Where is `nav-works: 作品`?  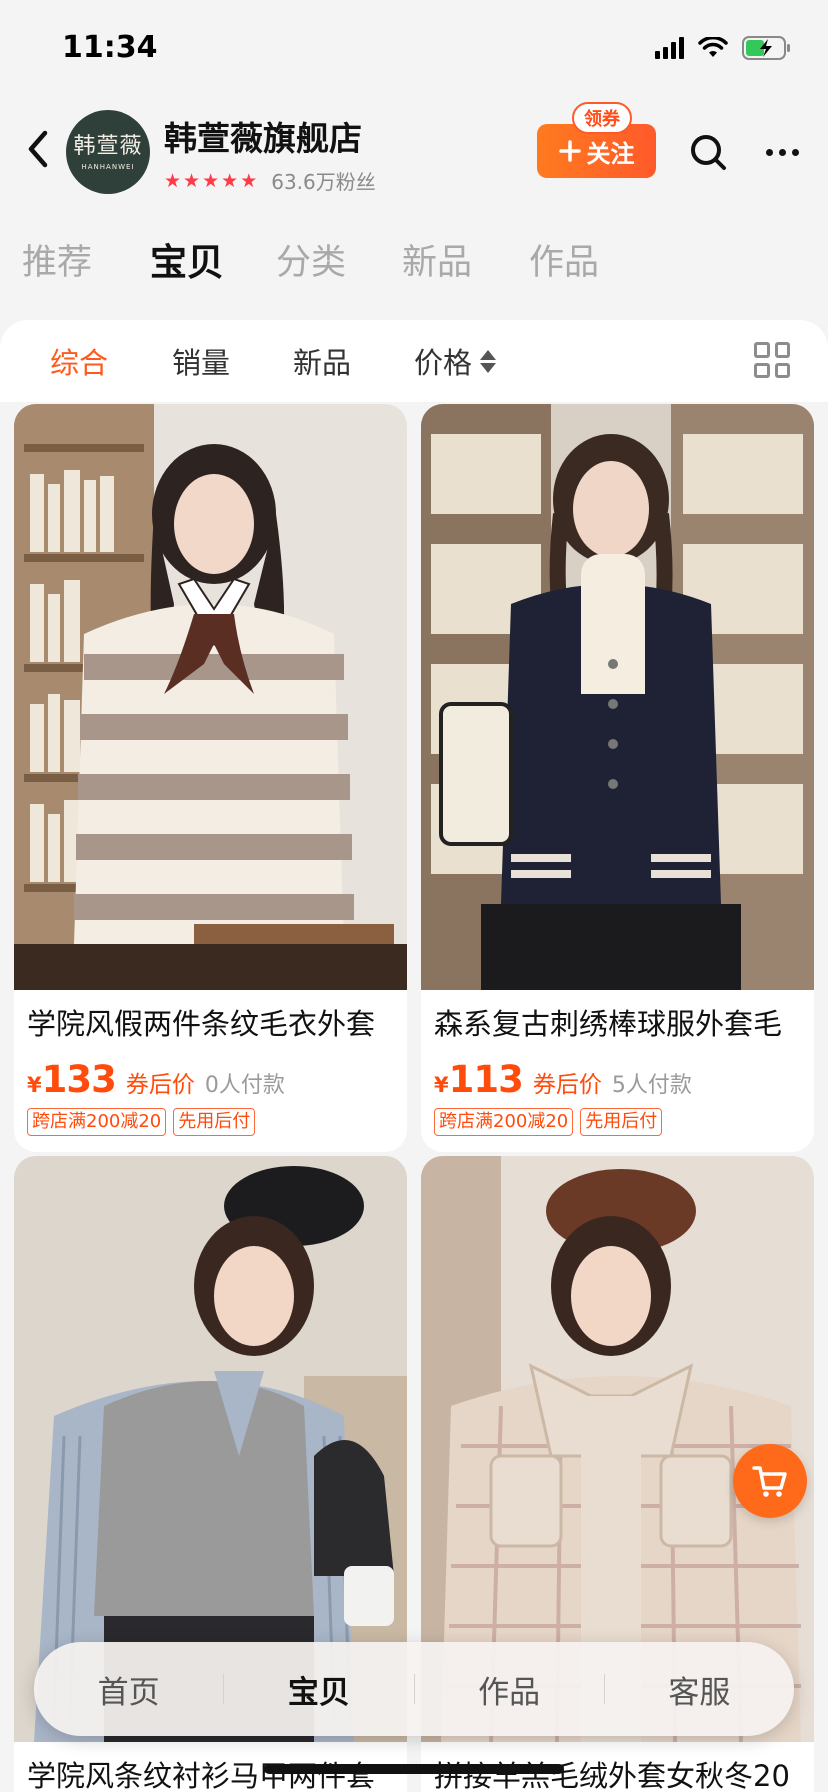 nav-works: 作品 is located at coordinates (509, 1689).